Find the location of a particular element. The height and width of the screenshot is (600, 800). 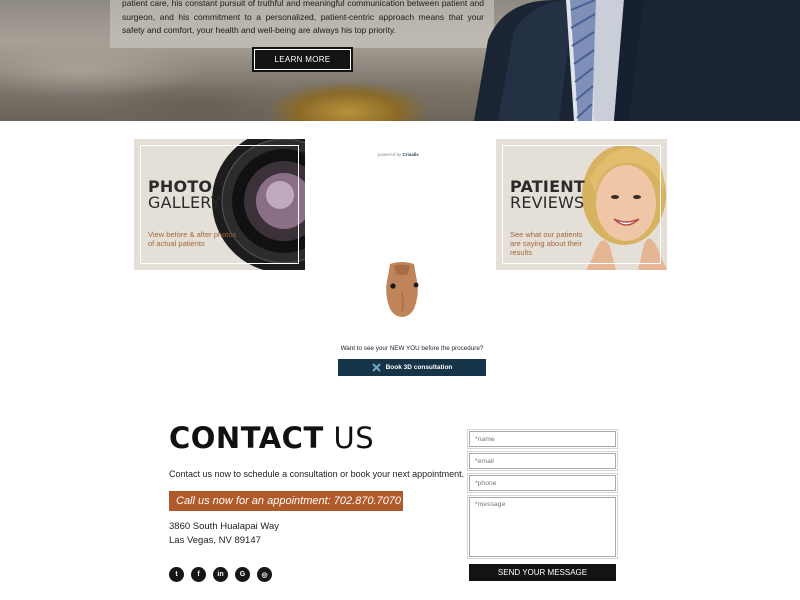

book-3d-consultation-button: Book 3D consultation is located at coordinates (412, 367).